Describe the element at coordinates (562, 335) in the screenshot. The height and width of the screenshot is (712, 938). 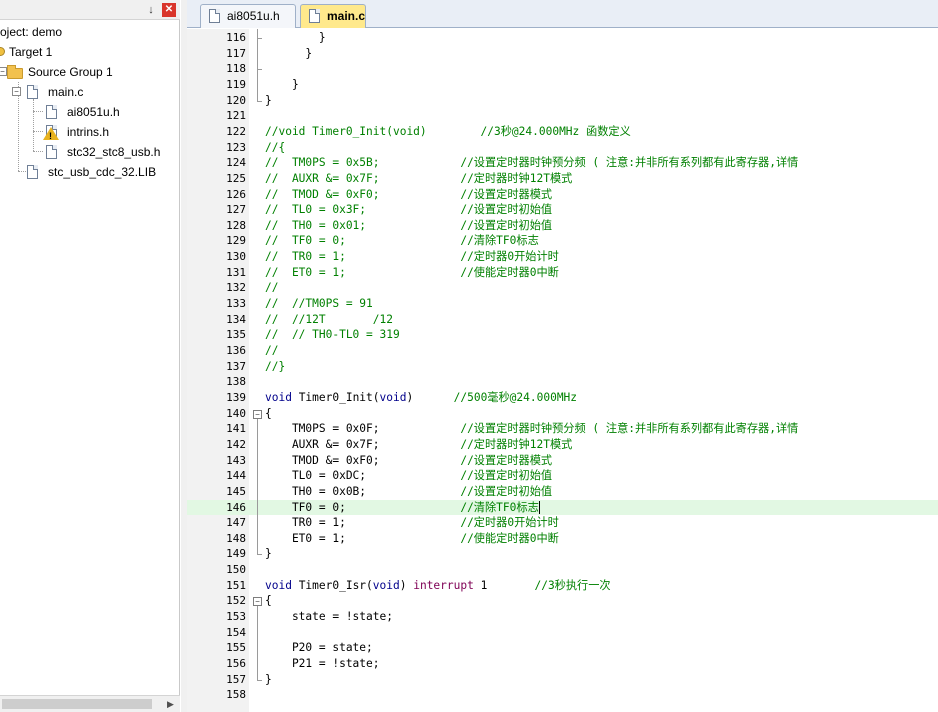
I see `code-line: 135 // // TH0-TL0 = 319` at that location.